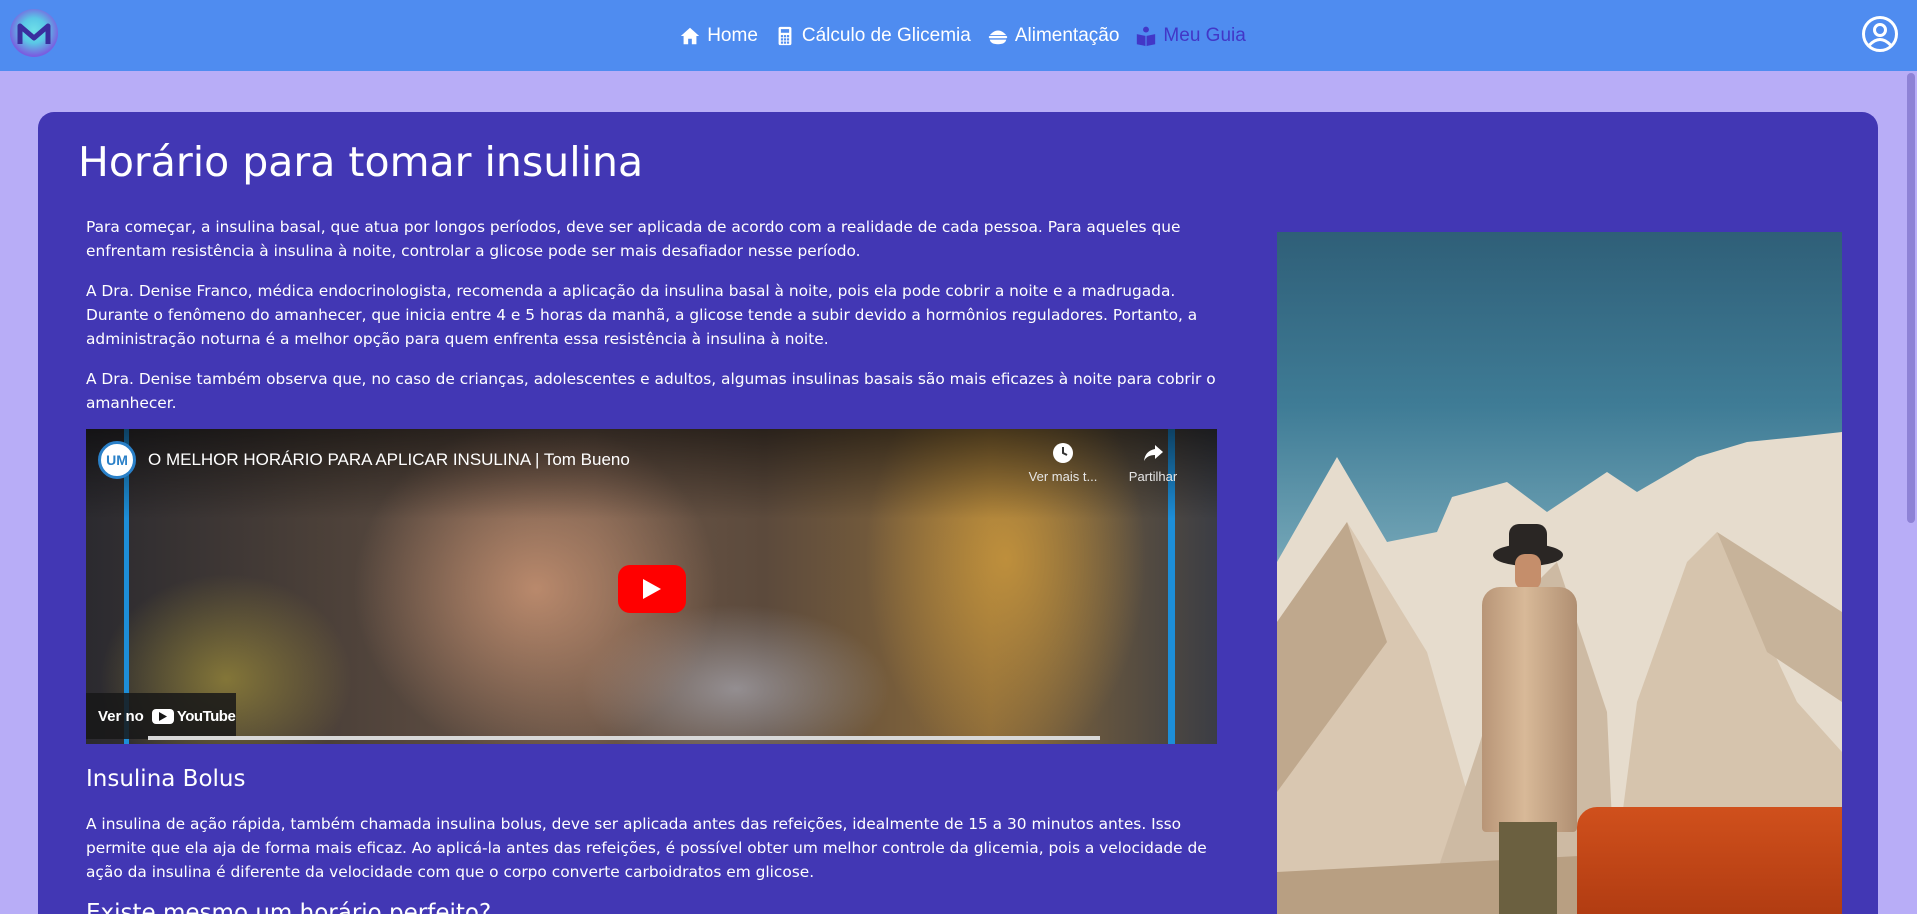  What do you see at coordinates (732, 35) in the screenshot?
I see `nav-home-label: Home` at bounding box center [732, 35].